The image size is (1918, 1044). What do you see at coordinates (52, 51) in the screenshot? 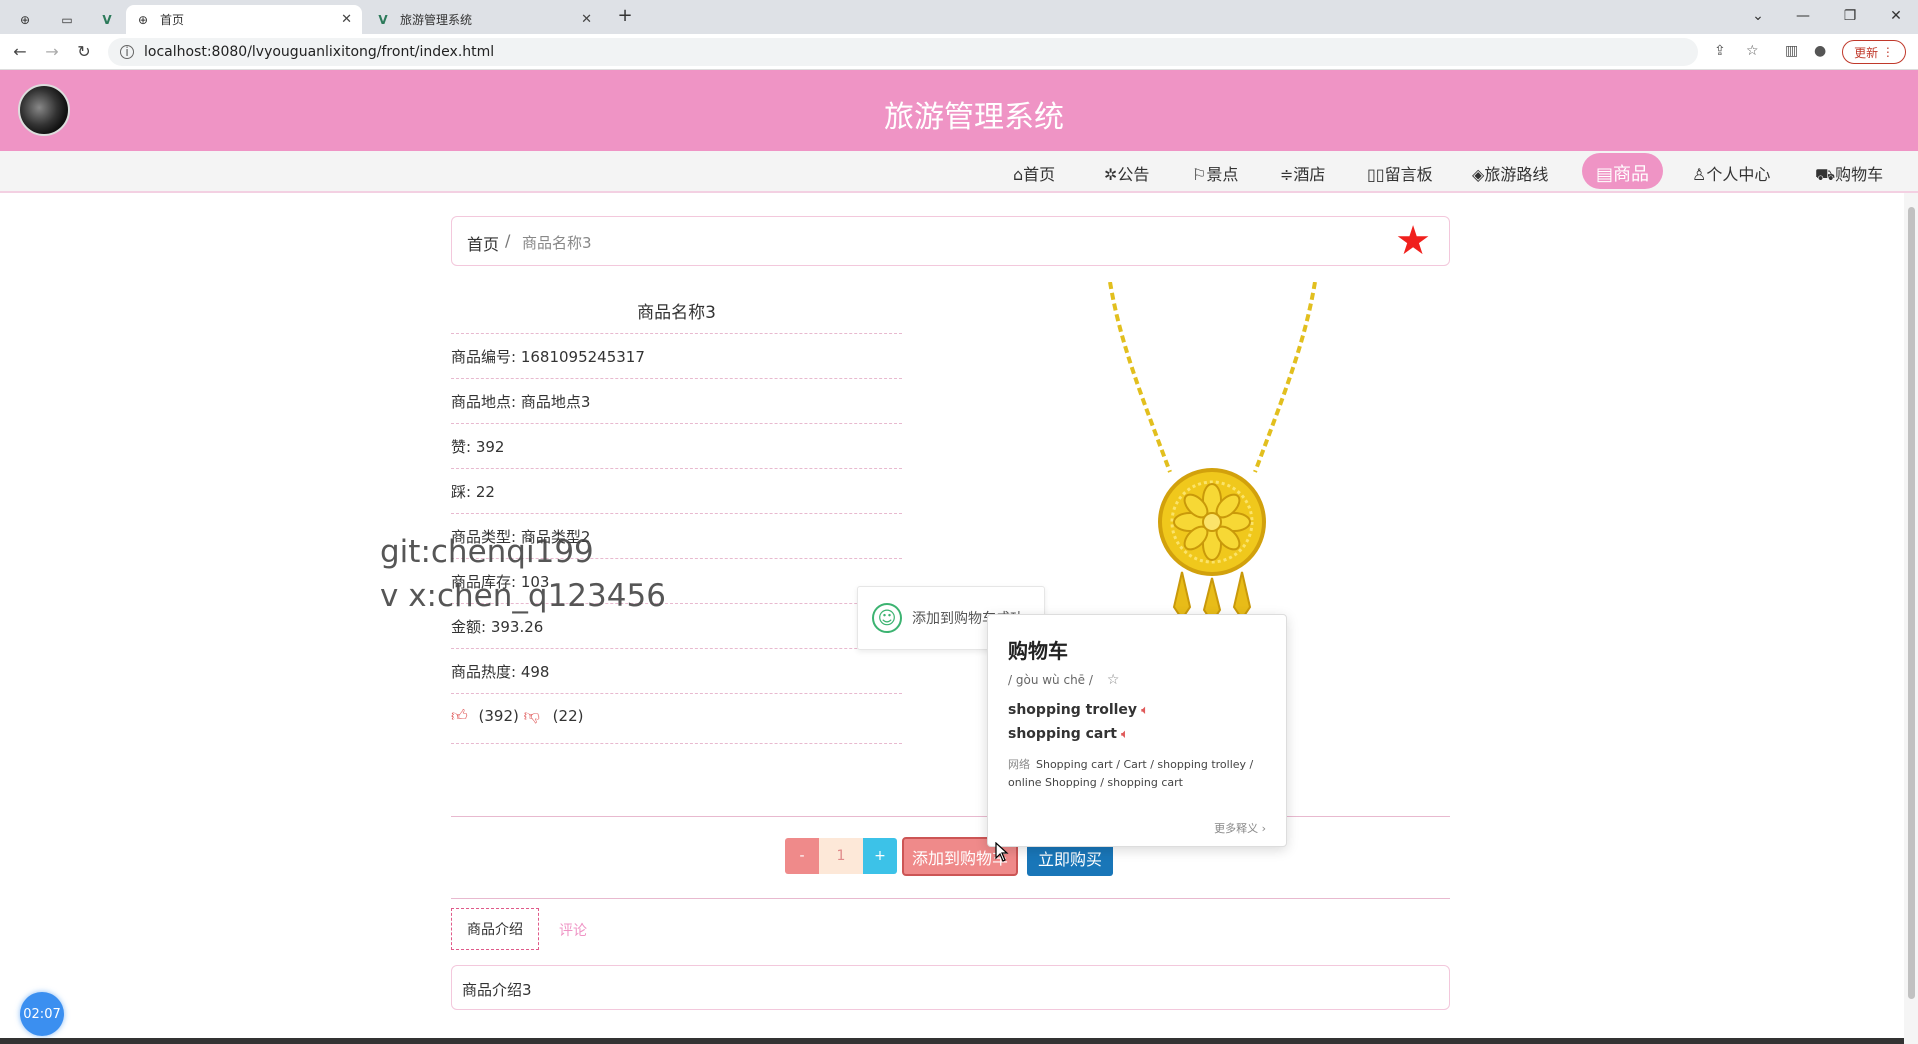
I see `forward-icon: →` at bounding box center [52, 51].